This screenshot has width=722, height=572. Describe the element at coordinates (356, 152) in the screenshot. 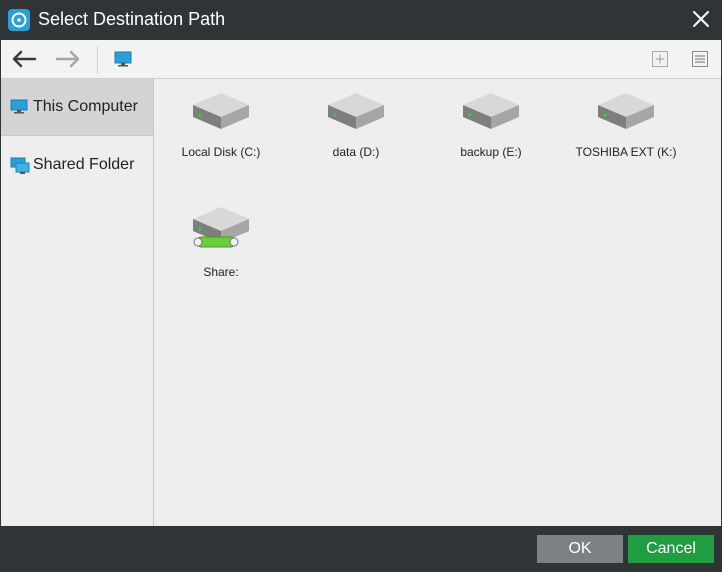

I see `drive-label: data (D:)` at that location.